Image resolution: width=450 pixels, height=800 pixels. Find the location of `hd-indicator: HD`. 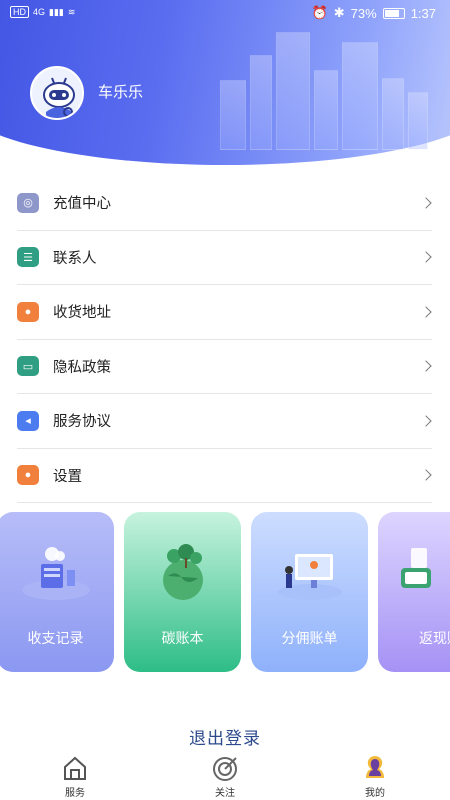

hd-indicator: HD is located at coordinates (19, 12).